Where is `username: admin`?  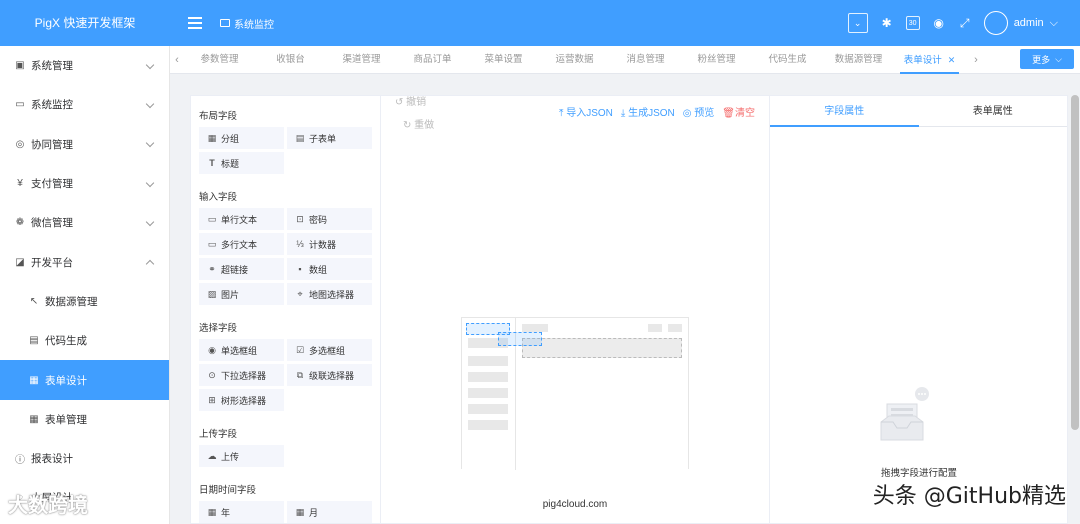 username: admin is located at coordinates (1028, 23).